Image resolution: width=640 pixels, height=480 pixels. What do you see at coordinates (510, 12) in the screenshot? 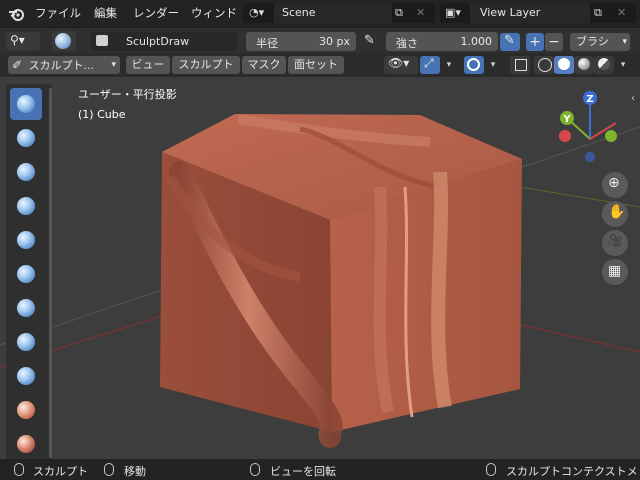
I see `view-layer-name: View Layer` at bounding box center [510, 12].